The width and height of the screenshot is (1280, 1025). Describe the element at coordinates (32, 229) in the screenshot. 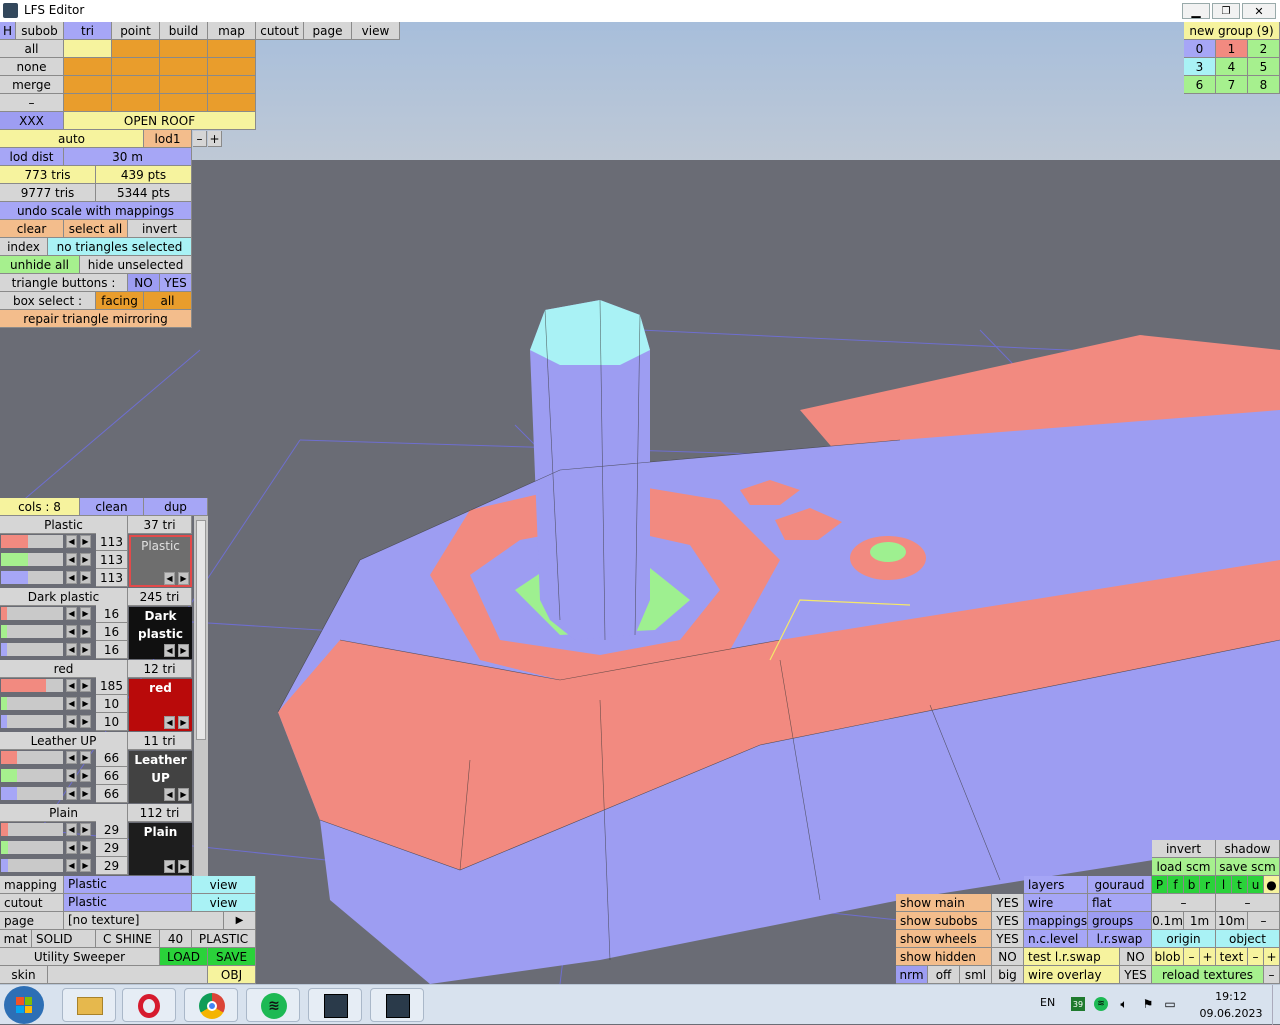

I see `clear-button: clear` at that location.